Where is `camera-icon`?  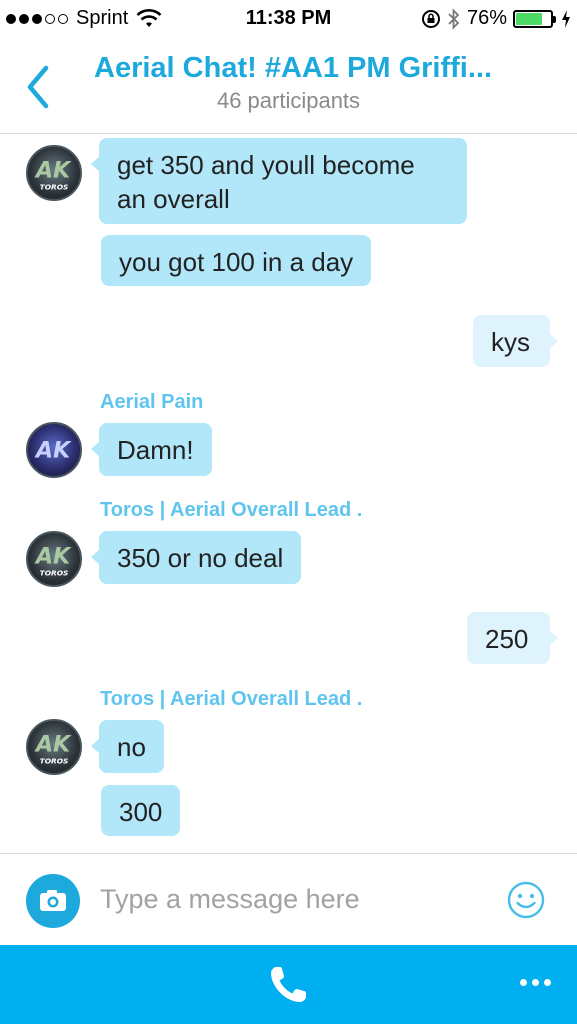
camera-icon is located at coordinates (53, 900).